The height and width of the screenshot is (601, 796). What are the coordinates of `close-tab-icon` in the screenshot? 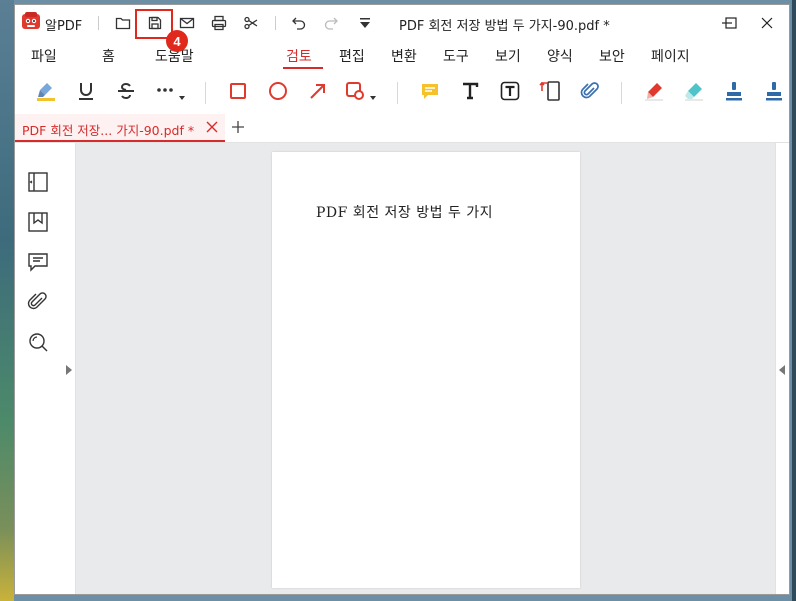 It's located at (212, 127).